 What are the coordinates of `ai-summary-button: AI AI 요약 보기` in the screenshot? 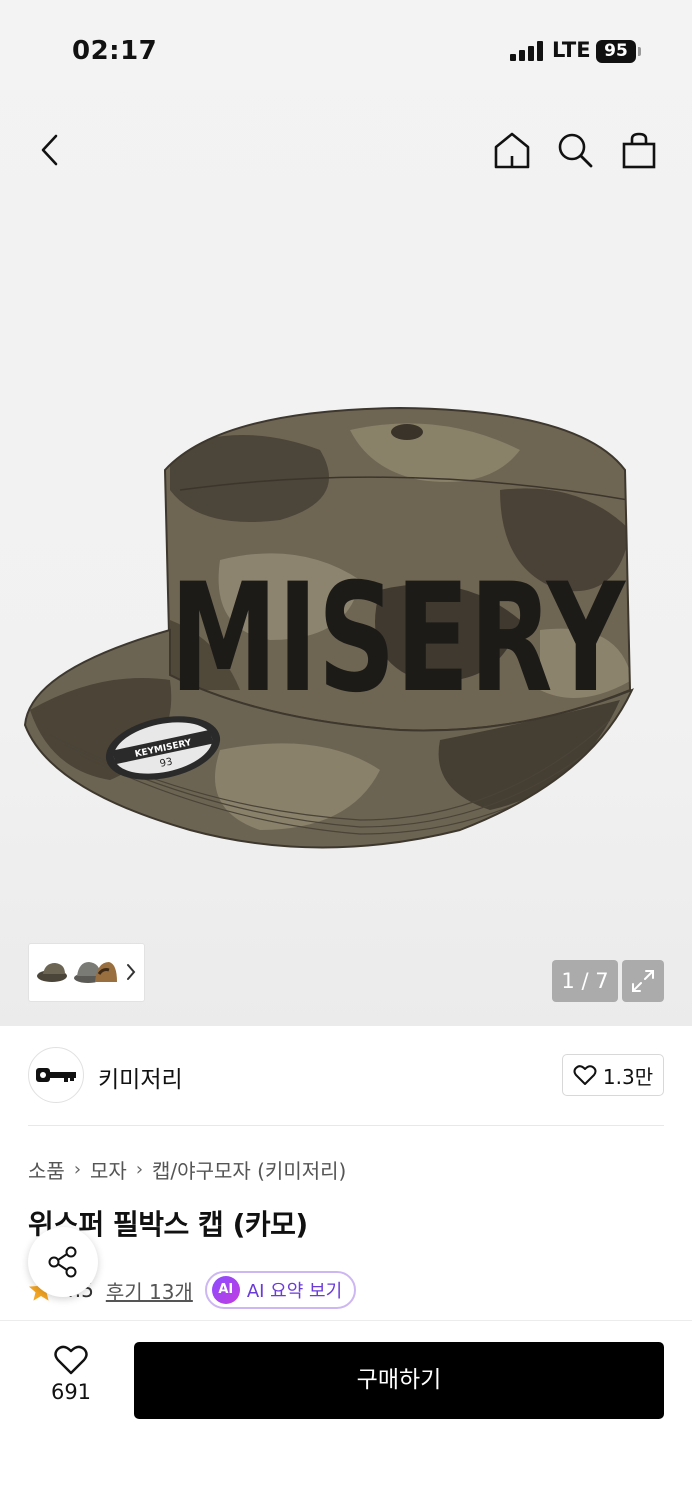 It's located at (280, 1290).